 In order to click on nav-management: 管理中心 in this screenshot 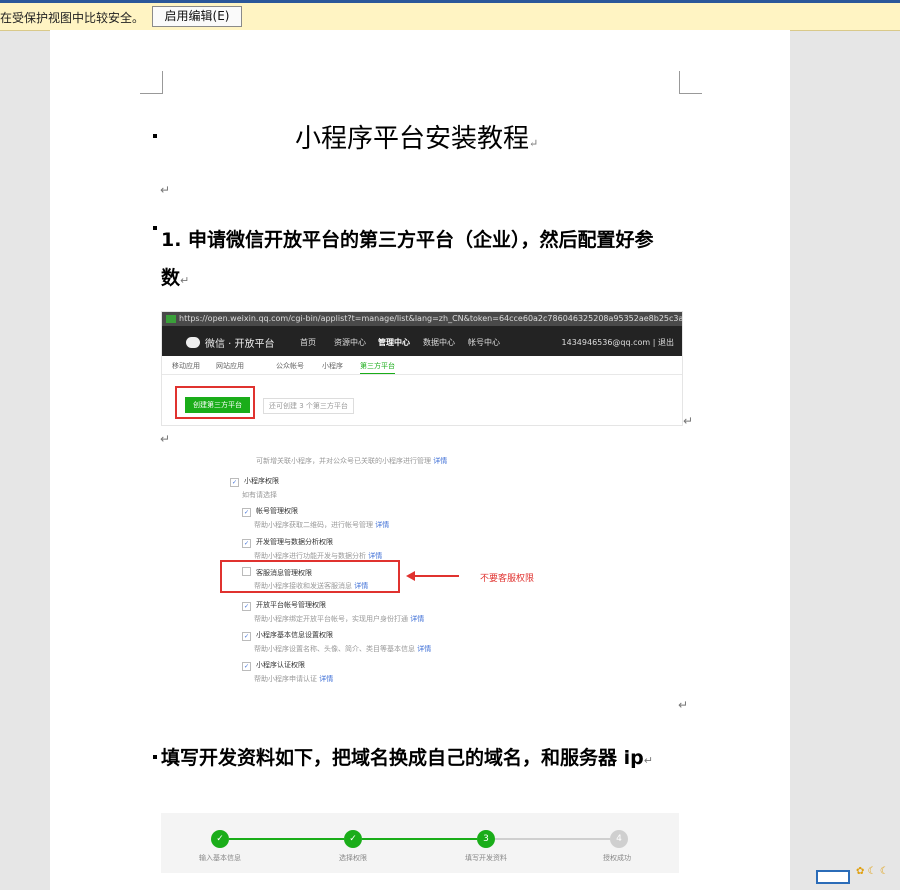, I will do `click(394, 342)`.